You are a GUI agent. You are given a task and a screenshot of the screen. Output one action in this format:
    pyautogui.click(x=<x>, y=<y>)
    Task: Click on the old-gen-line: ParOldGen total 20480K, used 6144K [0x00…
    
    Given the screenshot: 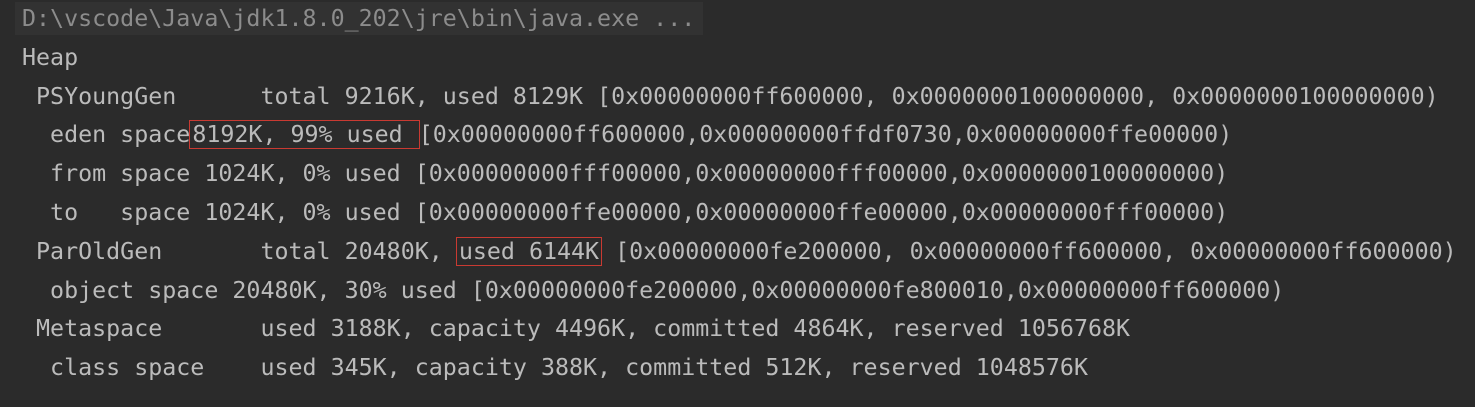 What is the action you would take?
    pyautogui.click(x=739, y=251)
    